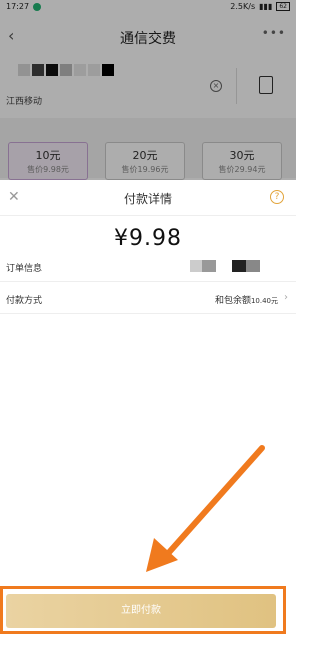  I want to click on payment-amount: ¥9.98, so click(148, 238).